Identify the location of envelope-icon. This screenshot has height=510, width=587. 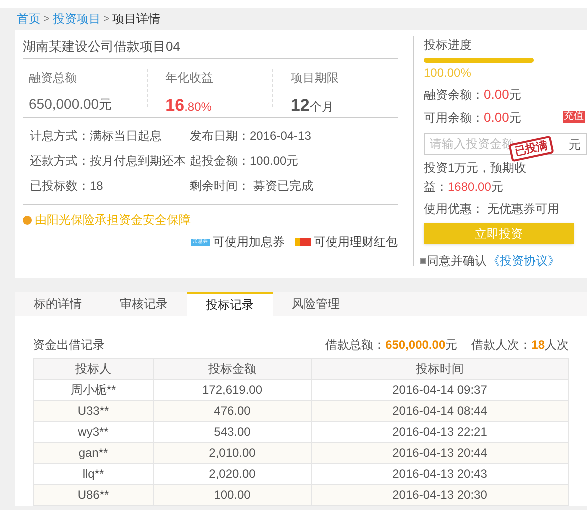
(303, 242).